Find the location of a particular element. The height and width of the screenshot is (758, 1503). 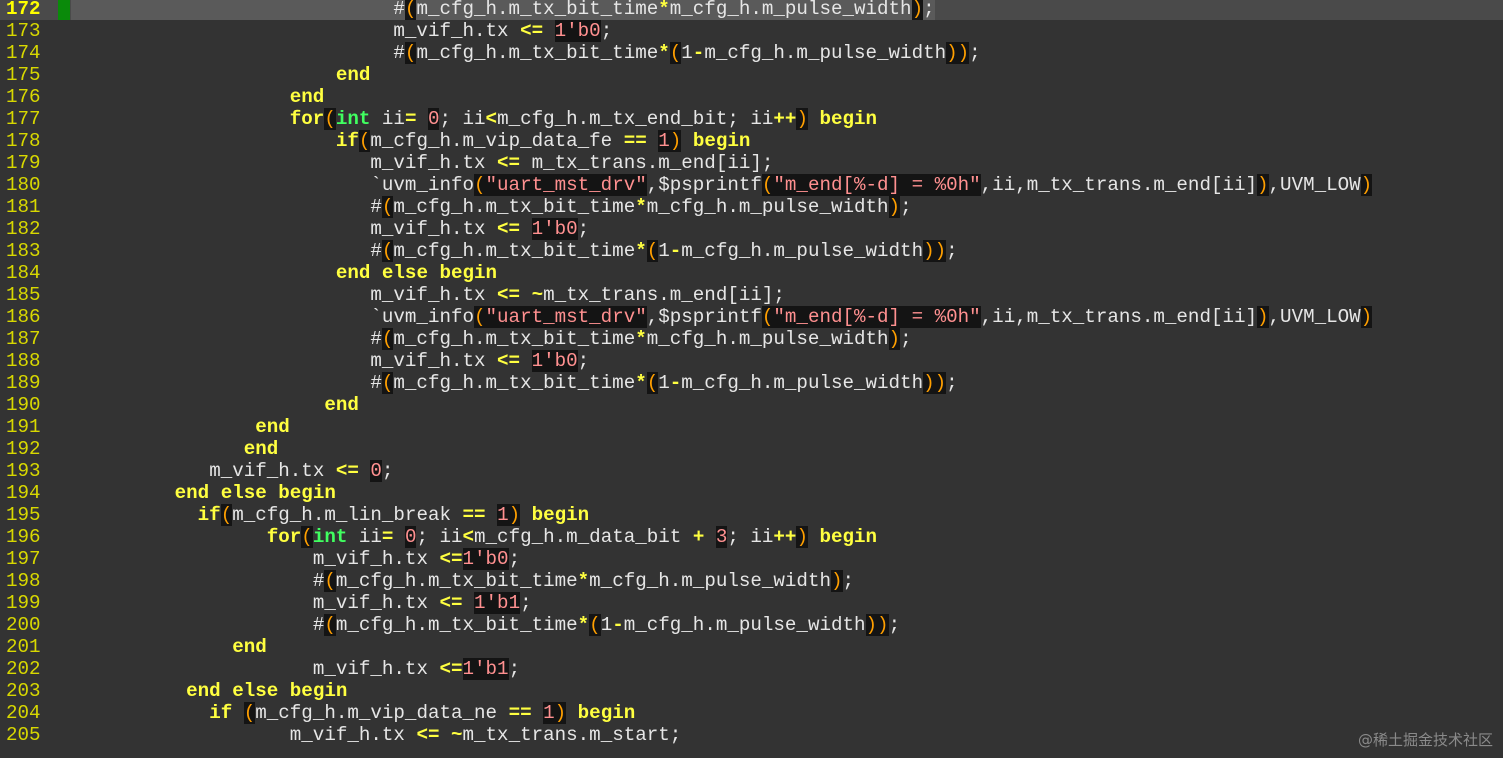

code-text: m_vif_h.tx <= m_tx_trans.m_end[ii]; is located at coordinates (422, 163).